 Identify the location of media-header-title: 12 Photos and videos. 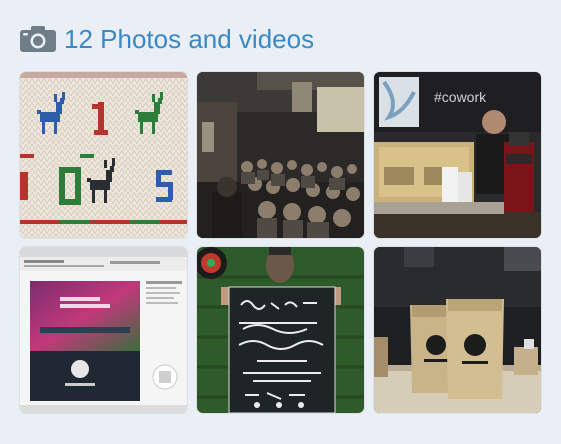
(189, 39).